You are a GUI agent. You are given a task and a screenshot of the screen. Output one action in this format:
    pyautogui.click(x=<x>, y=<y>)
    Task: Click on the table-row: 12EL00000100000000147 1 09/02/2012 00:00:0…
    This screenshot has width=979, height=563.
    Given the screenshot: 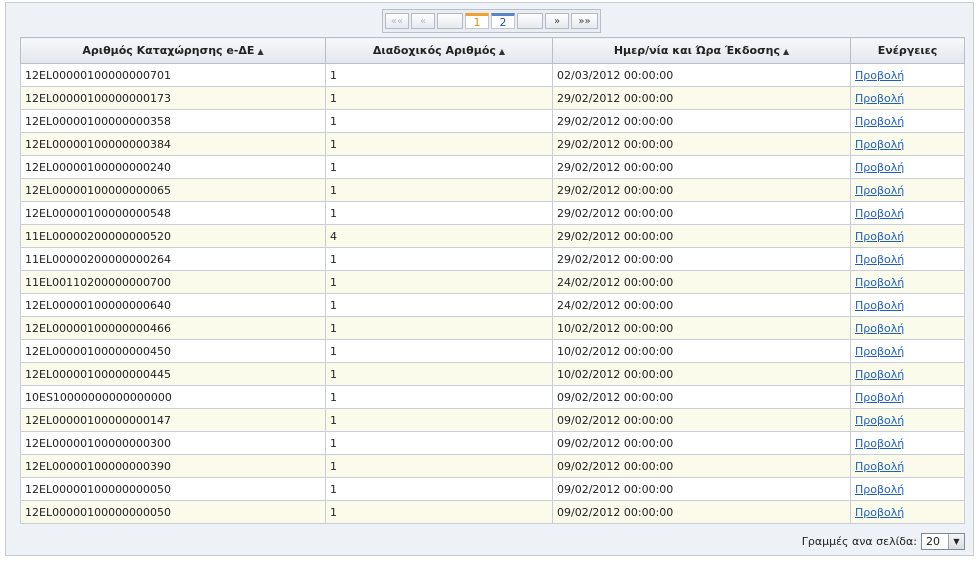 What is the action you would take?
    pyautogui.click(x=492, y=420)
    